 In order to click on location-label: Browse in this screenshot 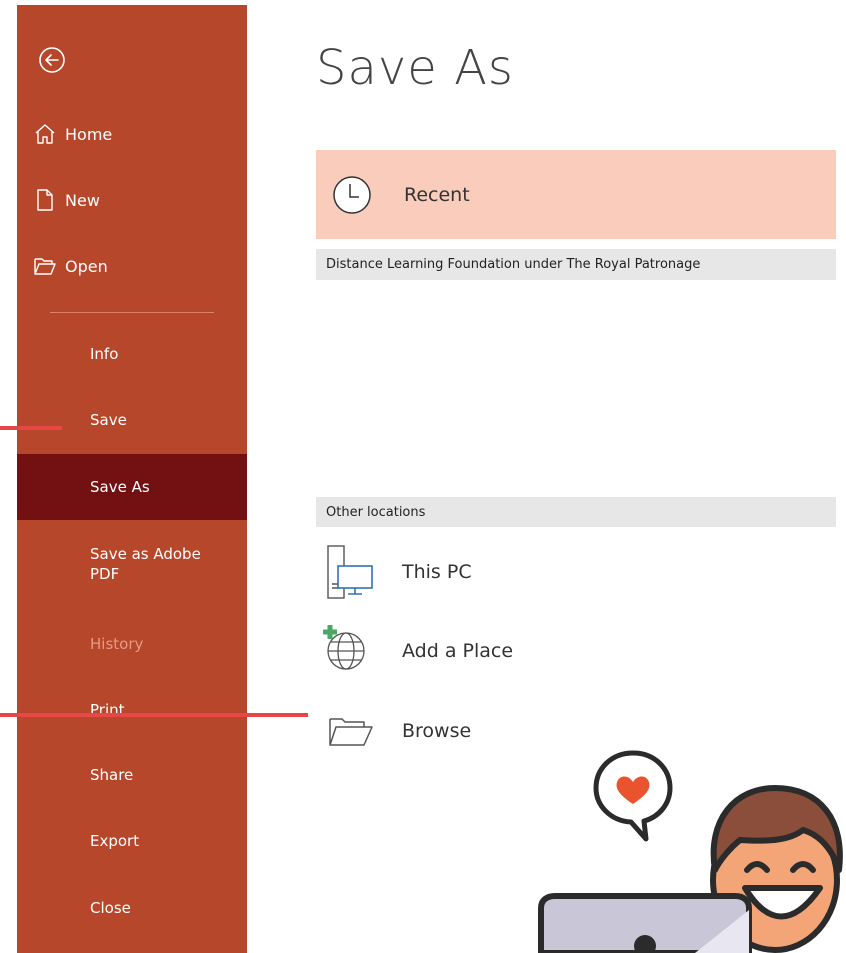, I will do `click(437, 731)`.